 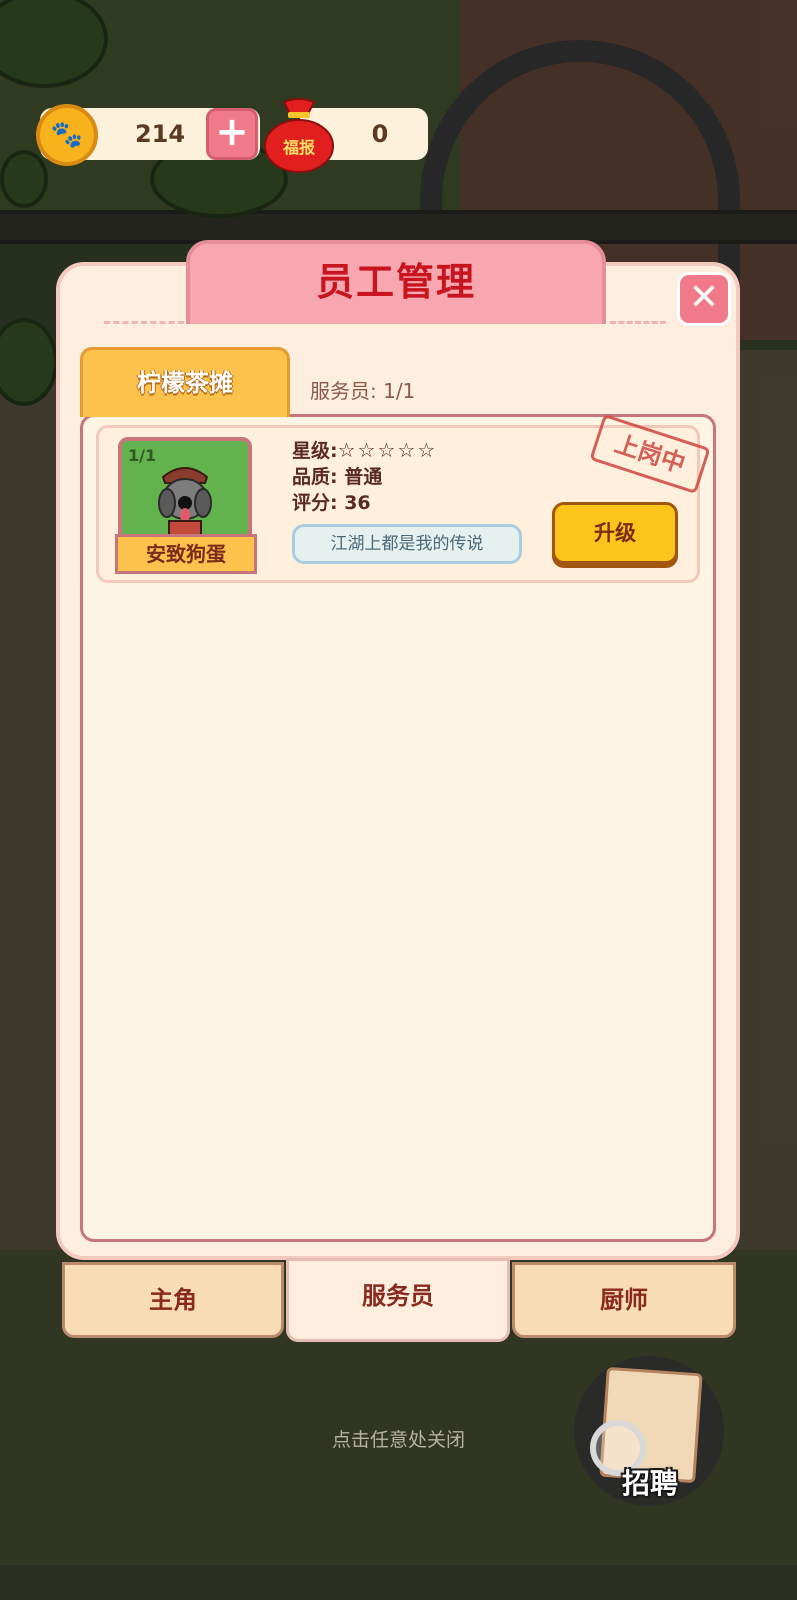 What do you see at coordinates (315, 451) in the screenshot?
I see `star-label: 星级:` at bounding box center [315, 451].